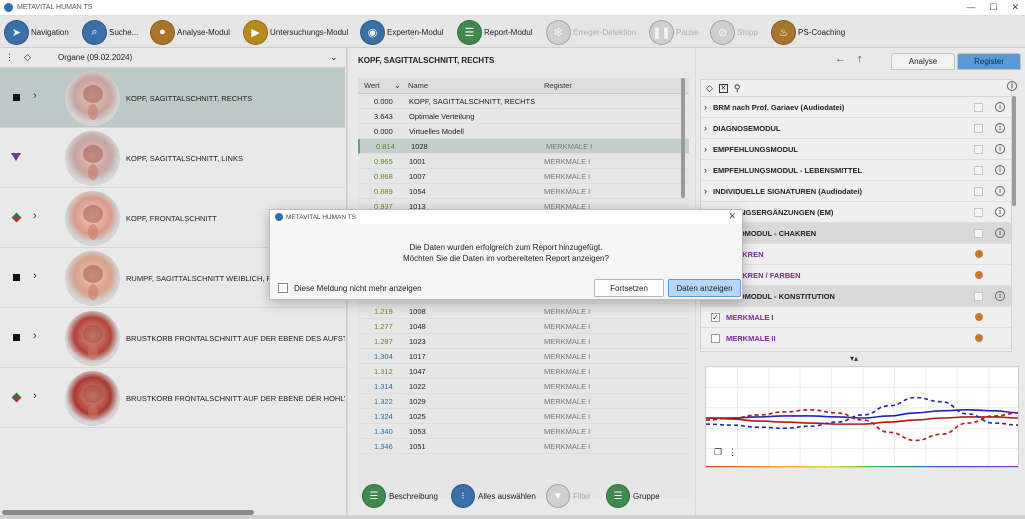 The image size is (1025, 519). What do you see at coordinates (856, 233) in the screenshot?
I see `tree-item: ⌄PSYCHOMODUL - CHAKRENi` at bounding box center [856, 233].